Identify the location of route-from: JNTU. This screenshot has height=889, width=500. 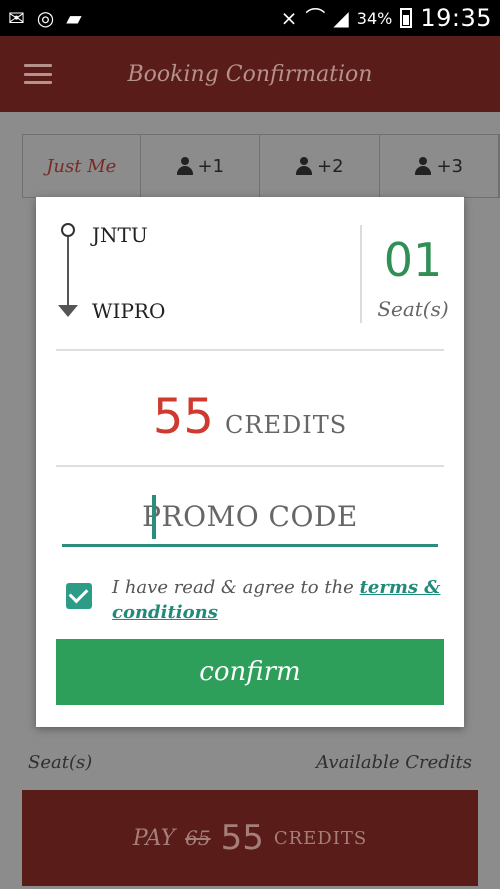
(120, 235).